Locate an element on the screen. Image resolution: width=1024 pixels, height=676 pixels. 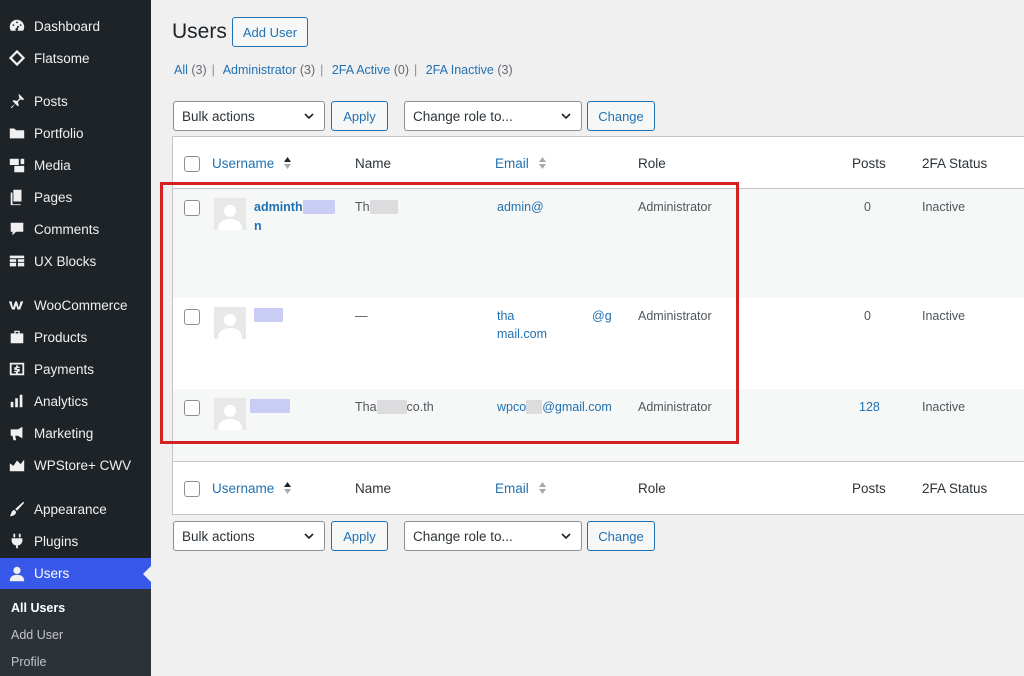
column-name-footer: Name is located at coordinates (373, 488).